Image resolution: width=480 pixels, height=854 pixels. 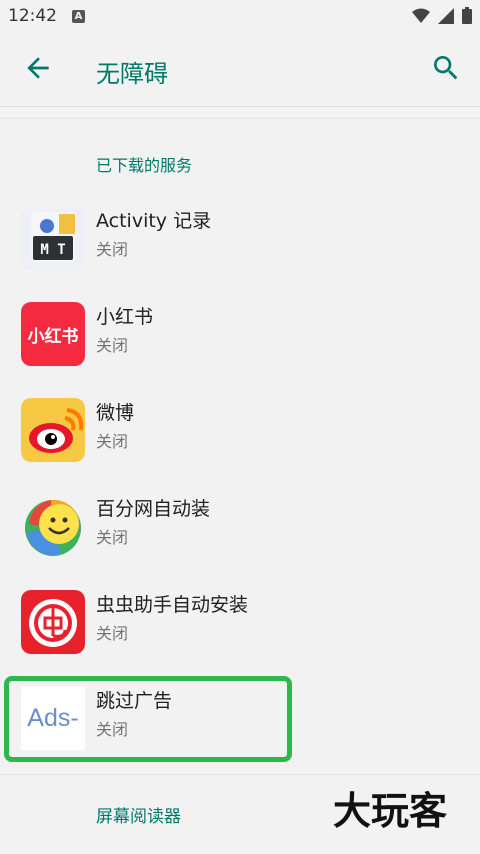 What do you see at coordinates (154, 221) in the screenshot?
I see `service-name: Activity 记录` at bounding box center [154, 221].